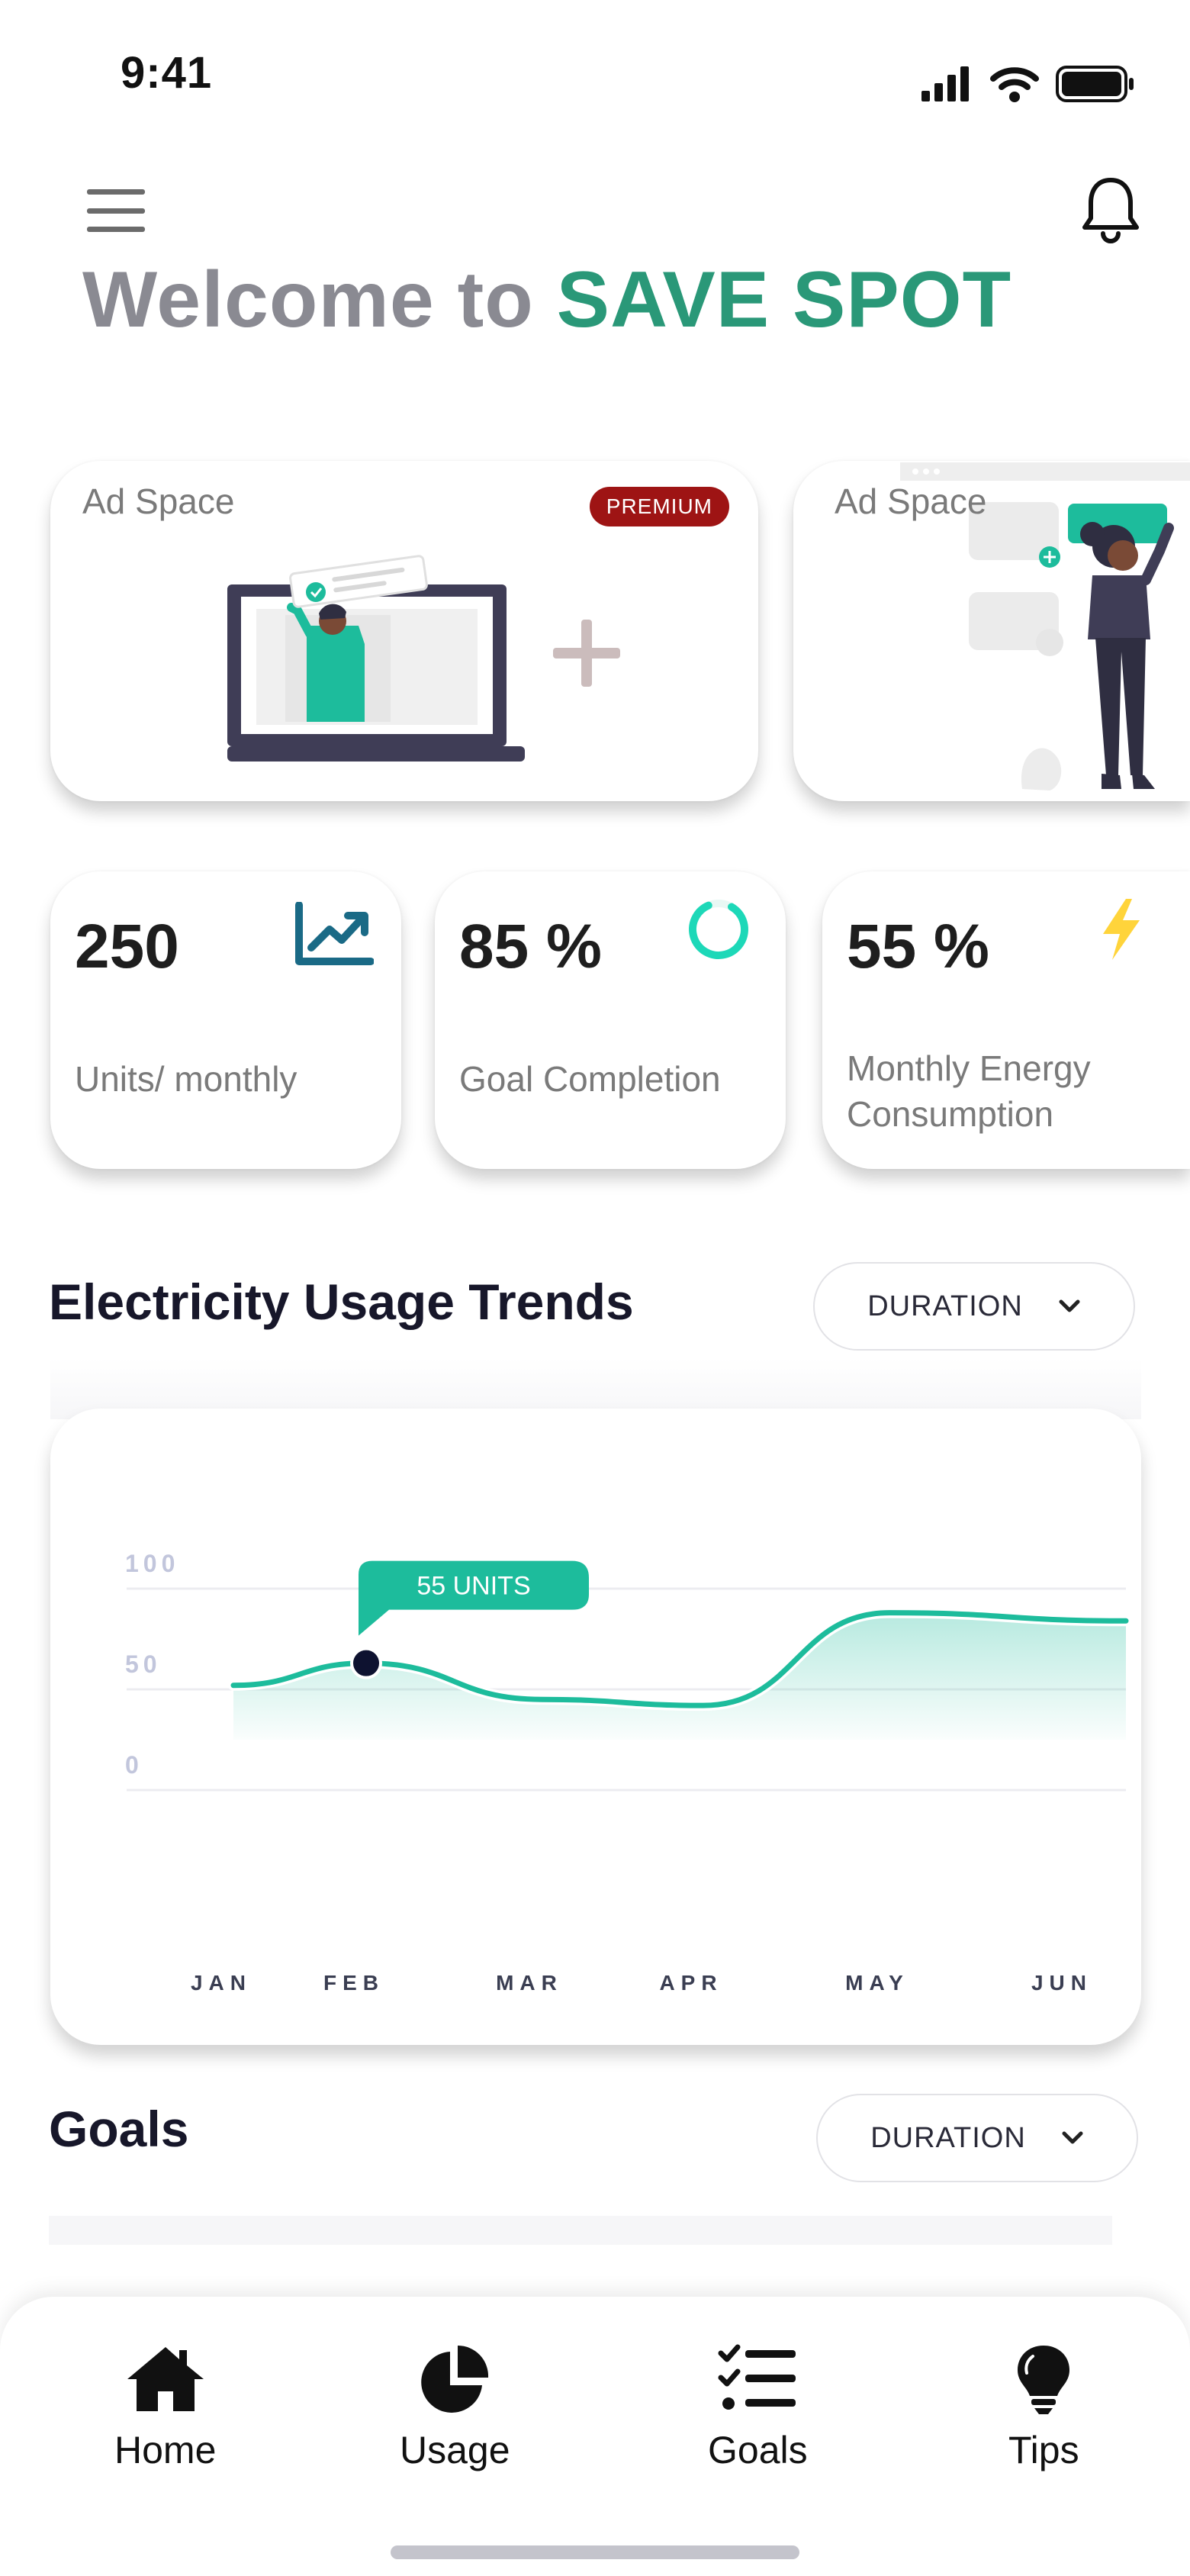 This screenshot has height=2576, width=1190. Describe the element at coordinates (580, 2230) in the screenshot. I see `goals-content-placeholder` at that location.